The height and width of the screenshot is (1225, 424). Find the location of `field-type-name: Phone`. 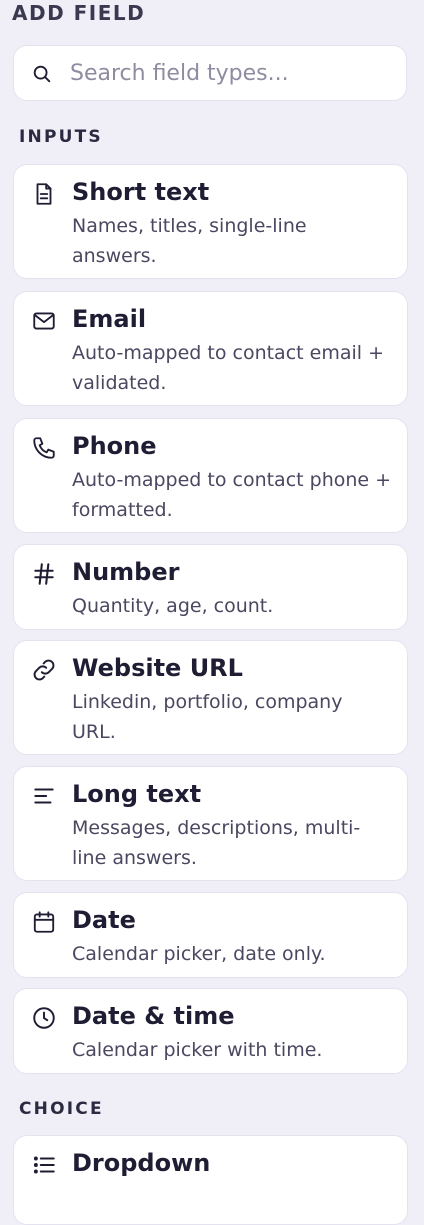

field-type-name: Phone is located at coordinates (114, 446).